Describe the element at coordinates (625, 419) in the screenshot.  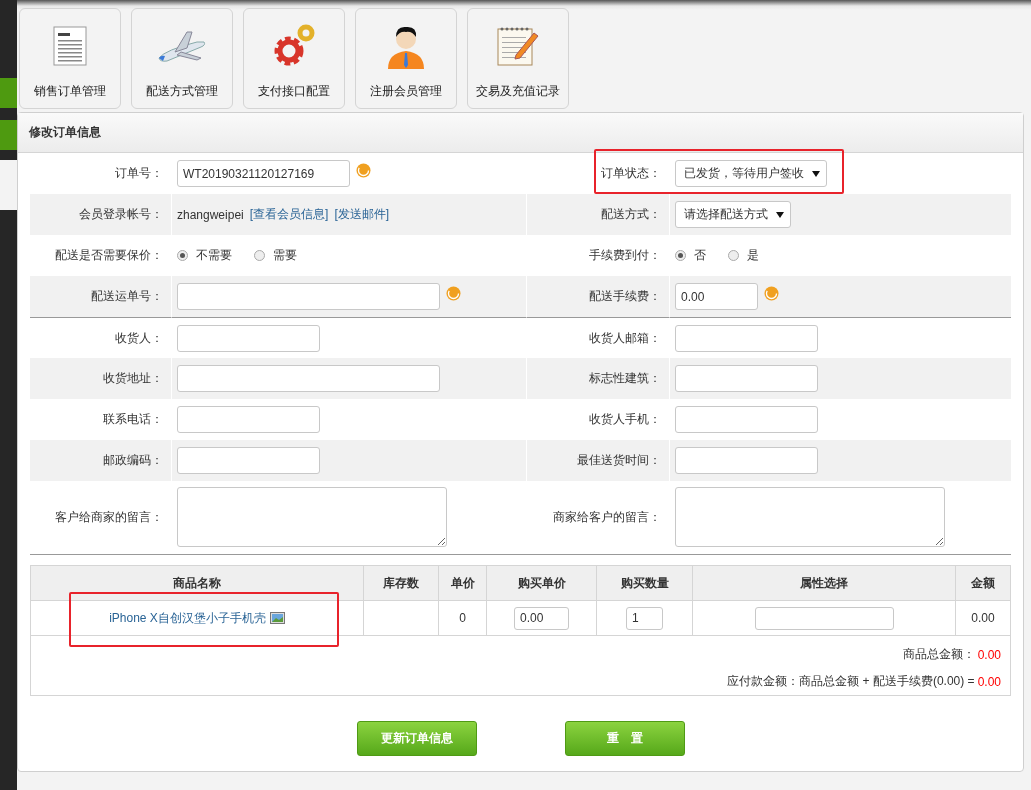
I see `field-label: 收货人手机：` at that location.